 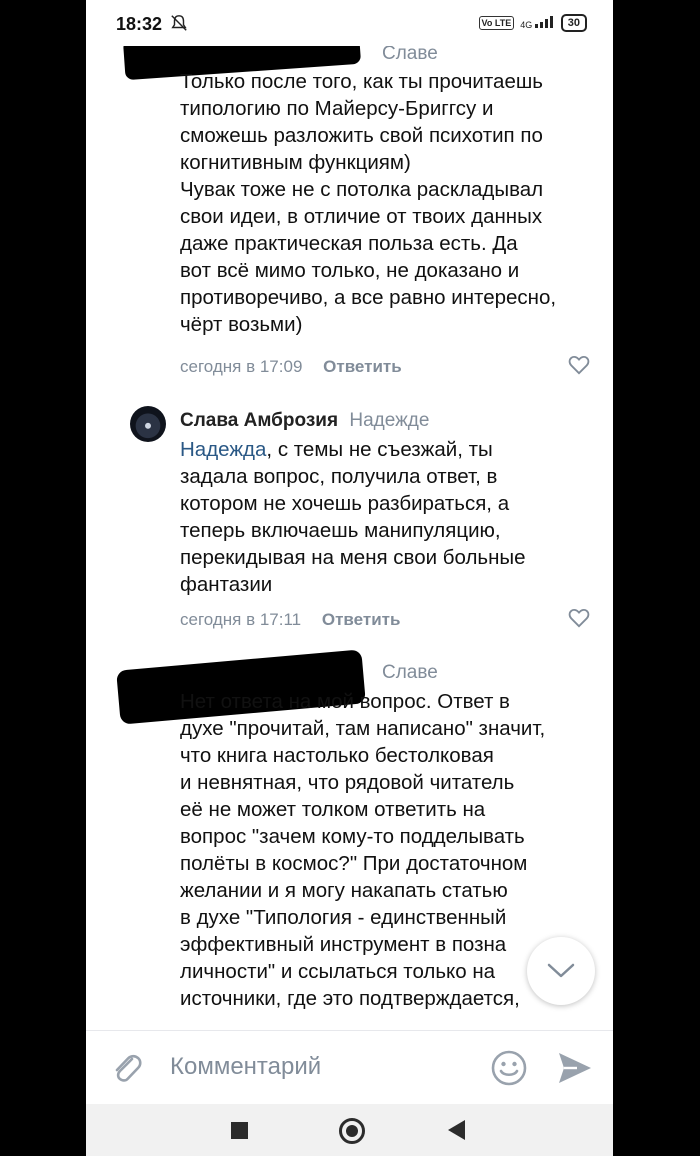 What do you see at coordinates (389, 420) in the screenshot?
I see `reply-to: Надежде` at bounding box center [389, 420].